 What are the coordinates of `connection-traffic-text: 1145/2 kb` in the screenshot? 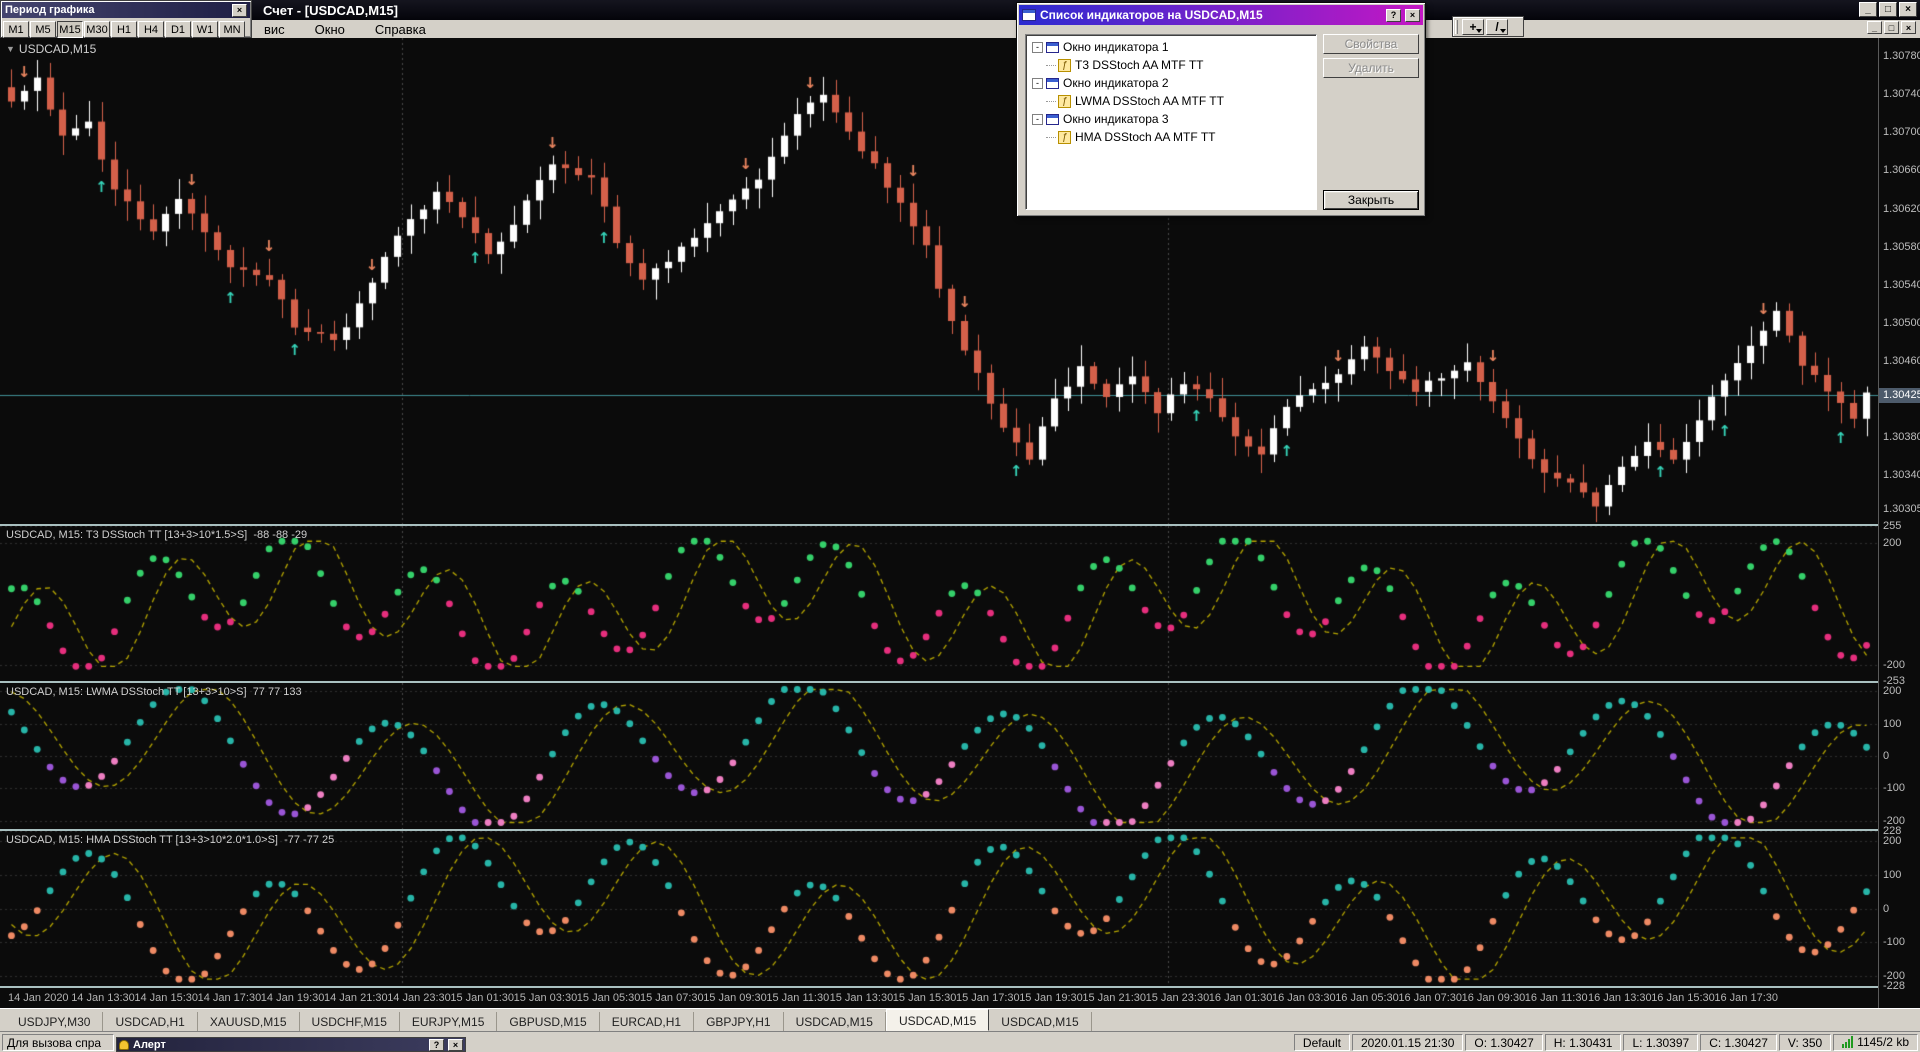 It's located at (1883, 1042).